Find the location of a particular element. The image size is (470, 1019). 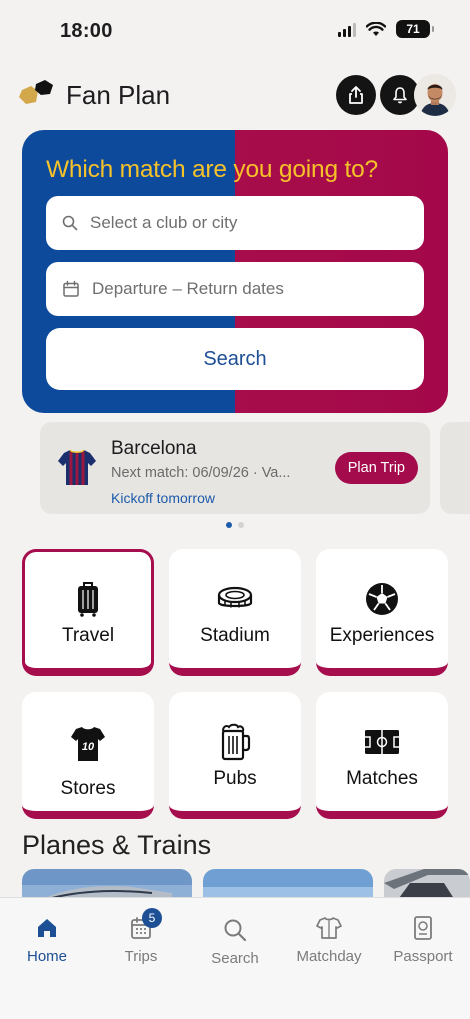

bell-icon is located at coordinates (400, 95).